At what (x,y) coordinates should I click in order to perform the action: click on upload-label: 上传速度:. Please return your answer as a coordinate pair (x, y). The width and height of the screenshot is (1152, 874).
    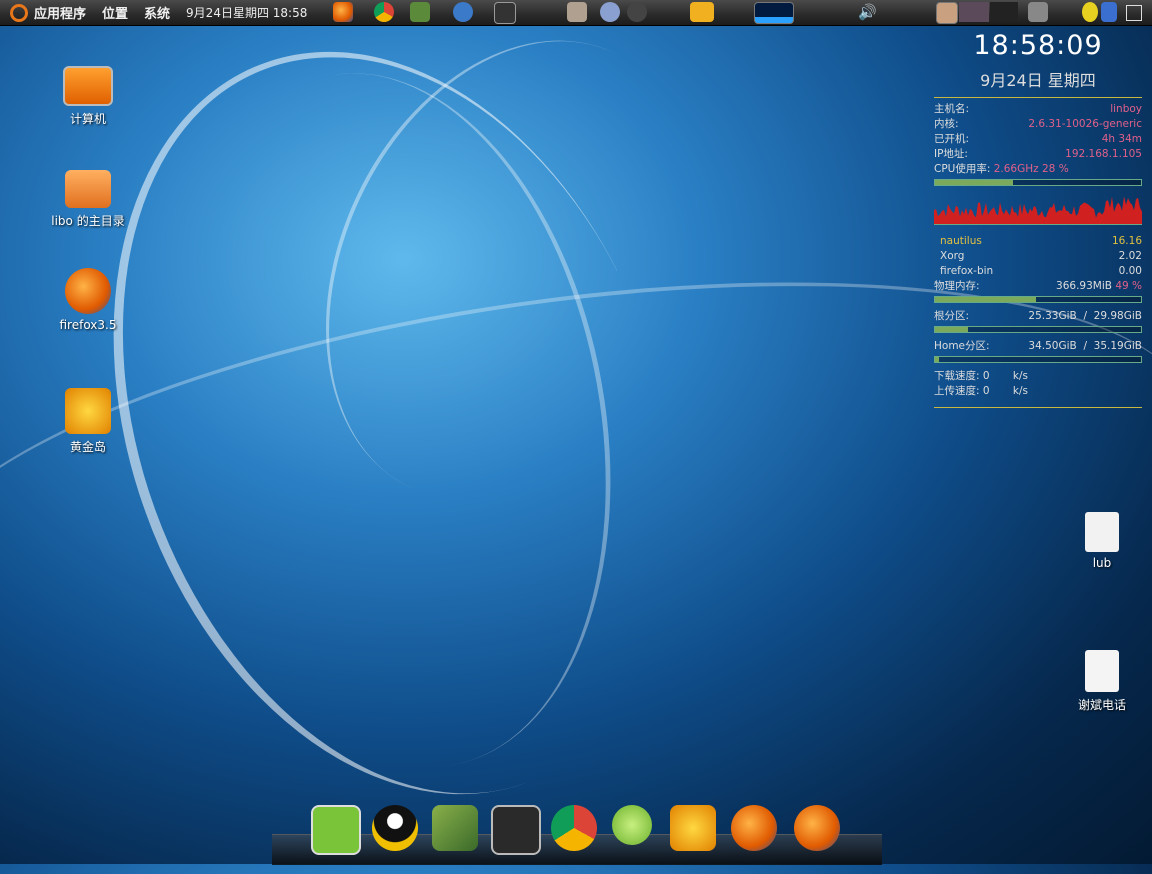
    Looking at the image, I should click on (957, 391).